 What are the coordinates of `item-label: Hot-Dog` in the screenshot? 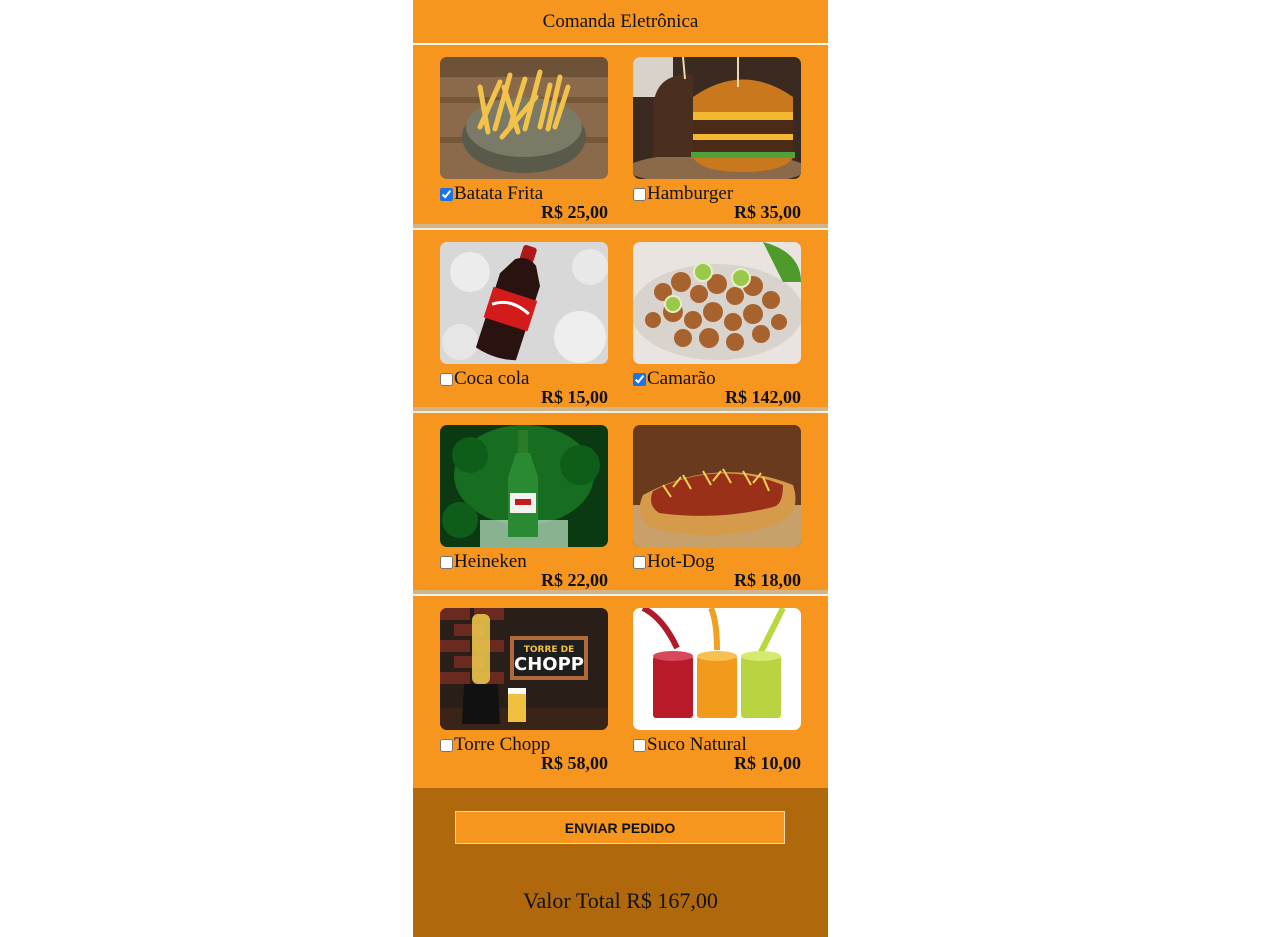 It's located at (717, 561).